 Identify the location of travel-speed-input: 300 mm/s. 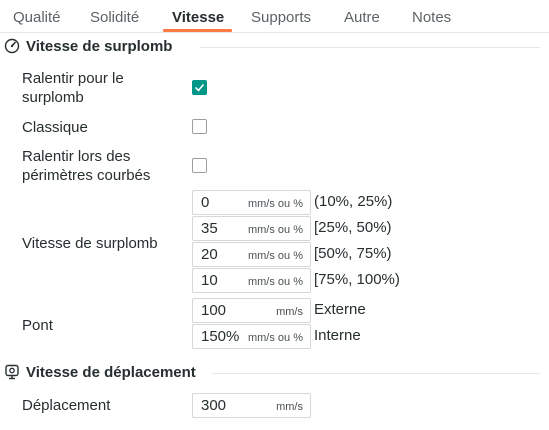
(251, 405).